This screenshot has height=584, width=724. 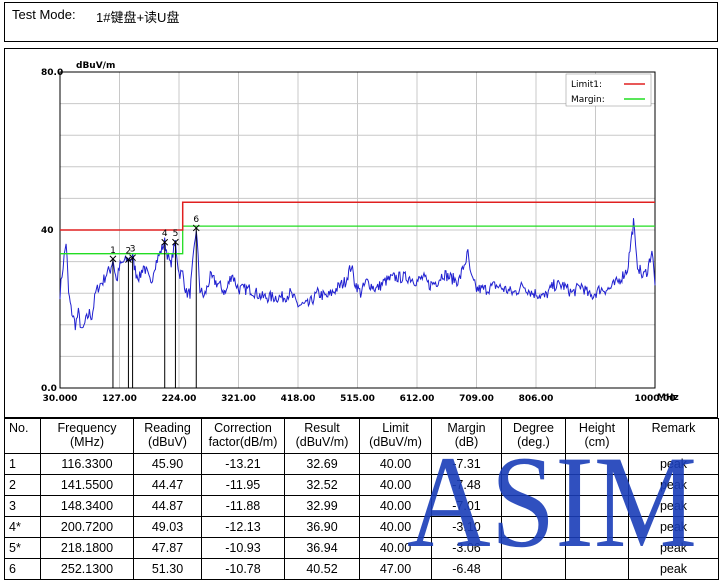 I want to click on cell-margin: -3.10, so click(x=466, y=527).